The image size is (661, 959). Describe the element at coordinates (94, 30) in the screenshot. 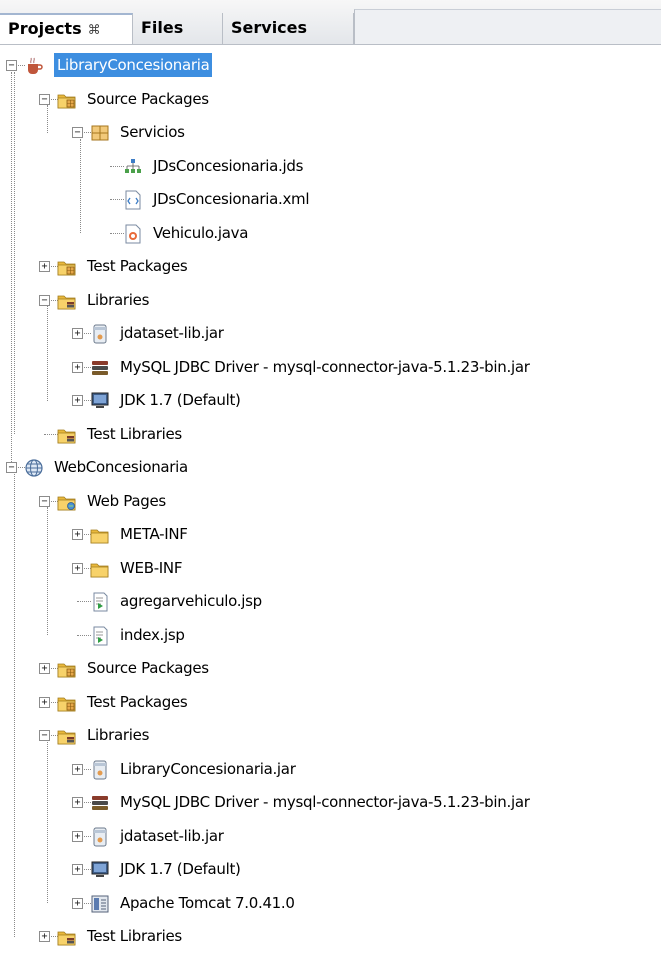

I see `close-icon: ⌘` at that location.